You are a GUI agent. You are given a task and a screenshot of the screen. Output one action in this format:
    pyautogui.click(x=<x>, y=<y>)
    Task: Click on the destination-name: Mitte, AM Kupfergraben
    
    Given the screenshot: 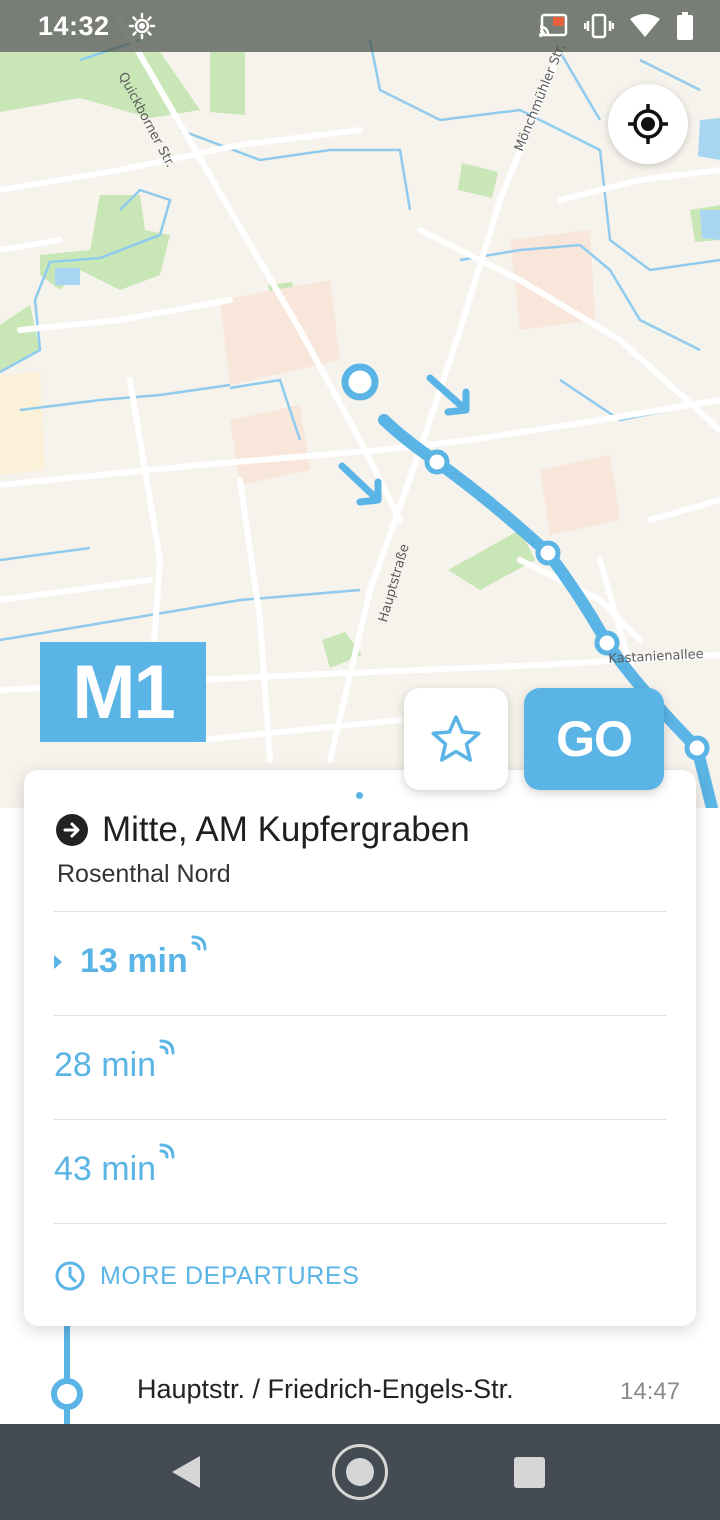 What is the action you would take?
    pyautogui.click(x=286, y=829)
    